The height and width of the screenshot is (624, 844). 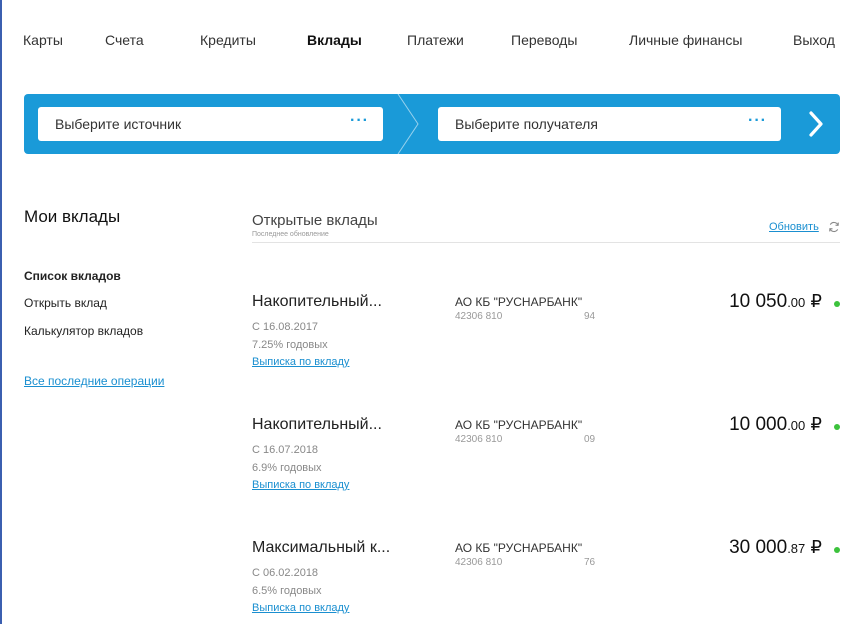 What do you see at coordinates (757, 121) in the screenshot?
I see `target-more-icon: ···` at bounding box center [757, 121].